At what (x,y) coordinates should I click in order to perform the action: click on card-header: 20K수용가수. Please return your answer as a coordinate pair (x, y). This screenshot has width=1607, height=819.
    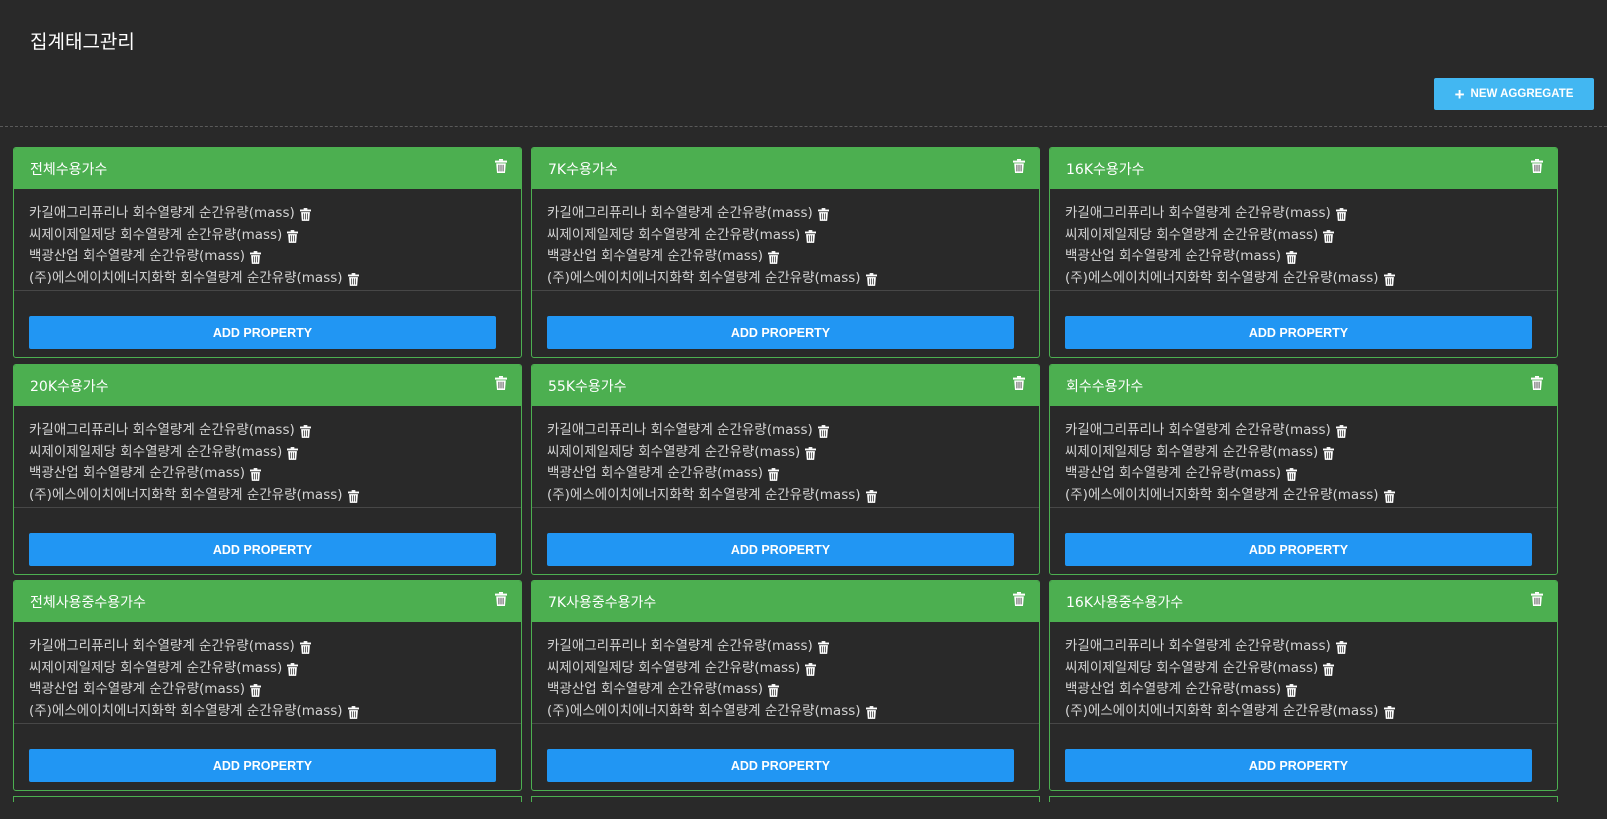
    Looking at the image, I should click on (267, 385).